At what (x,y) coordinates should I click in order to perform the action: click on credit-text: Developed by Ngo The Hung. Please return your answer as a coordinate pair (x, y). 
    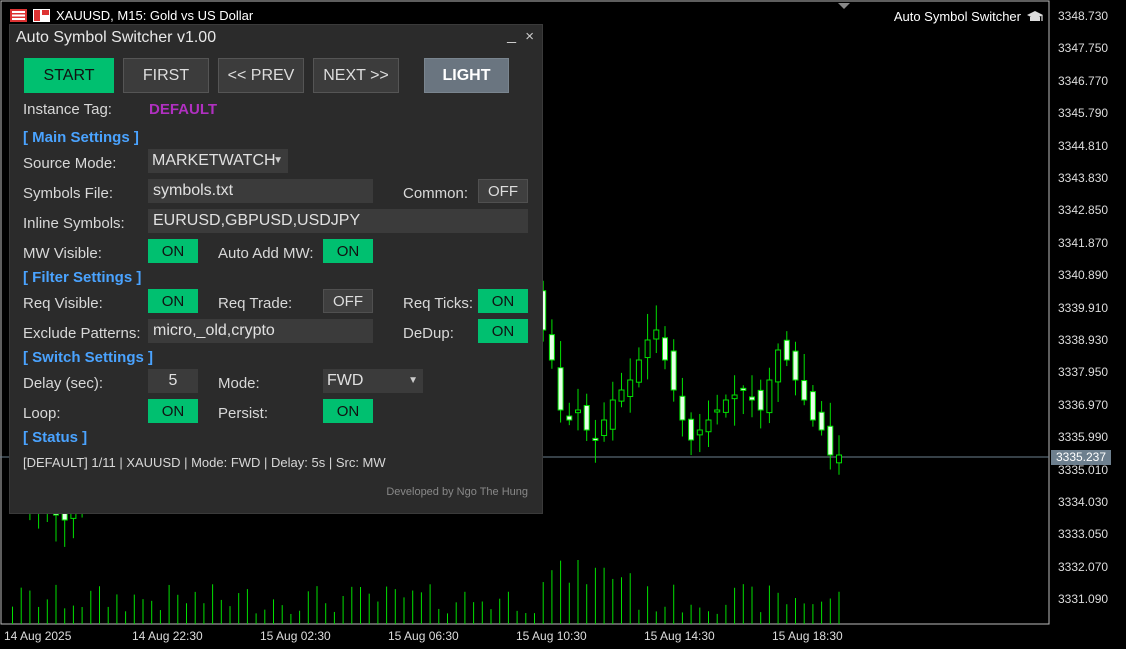
    Looking at the image, I should click on (457, 492).